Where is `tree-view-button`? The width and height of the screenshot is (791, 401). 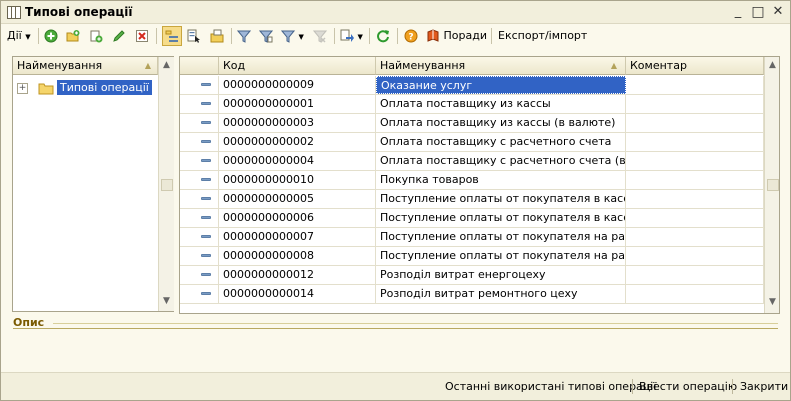
tree-view-button is located at coordinates (172, 36).